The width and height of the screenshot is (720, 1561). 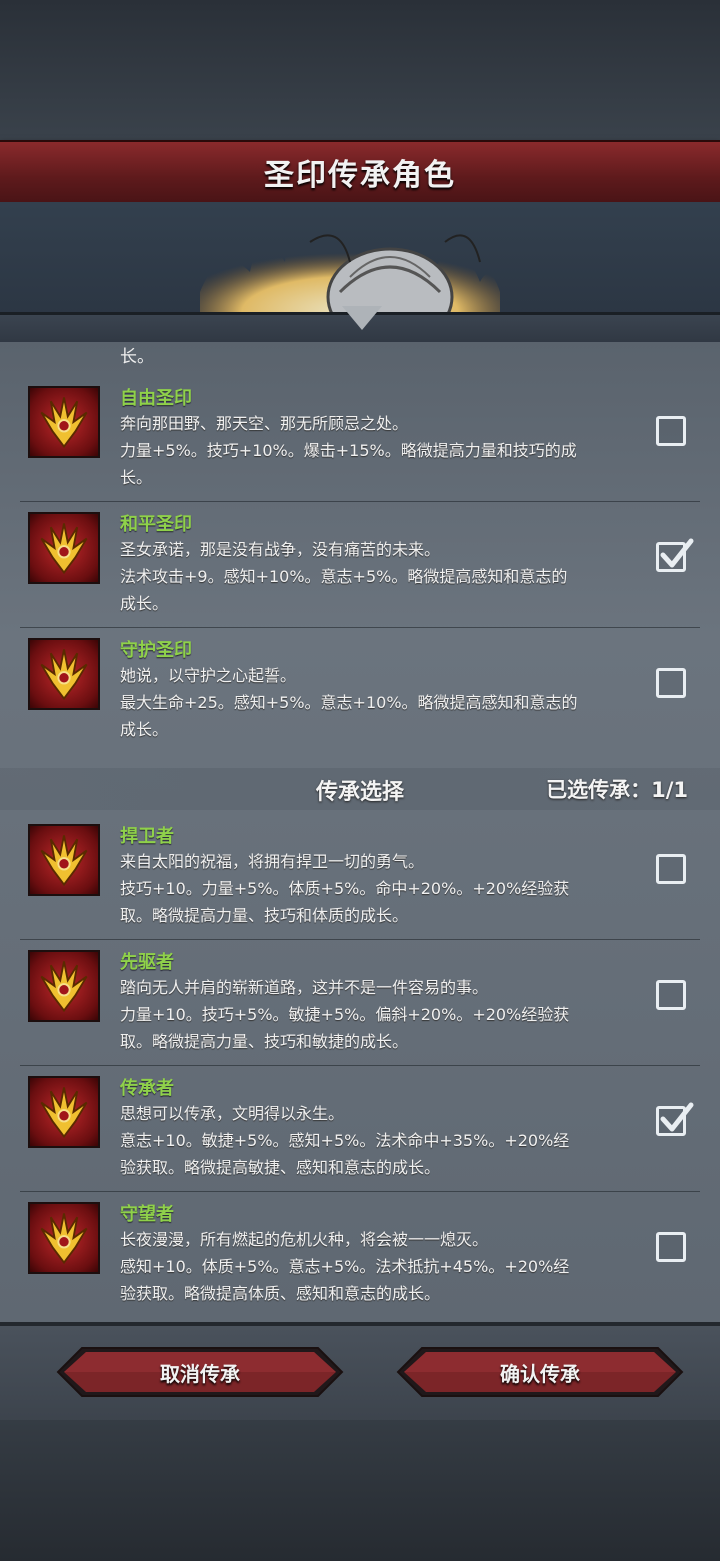 What do you see at coordinates (147, 1088) in the screenshot?
I see `item-name: 传承者` at bounding box center [147, 1088].